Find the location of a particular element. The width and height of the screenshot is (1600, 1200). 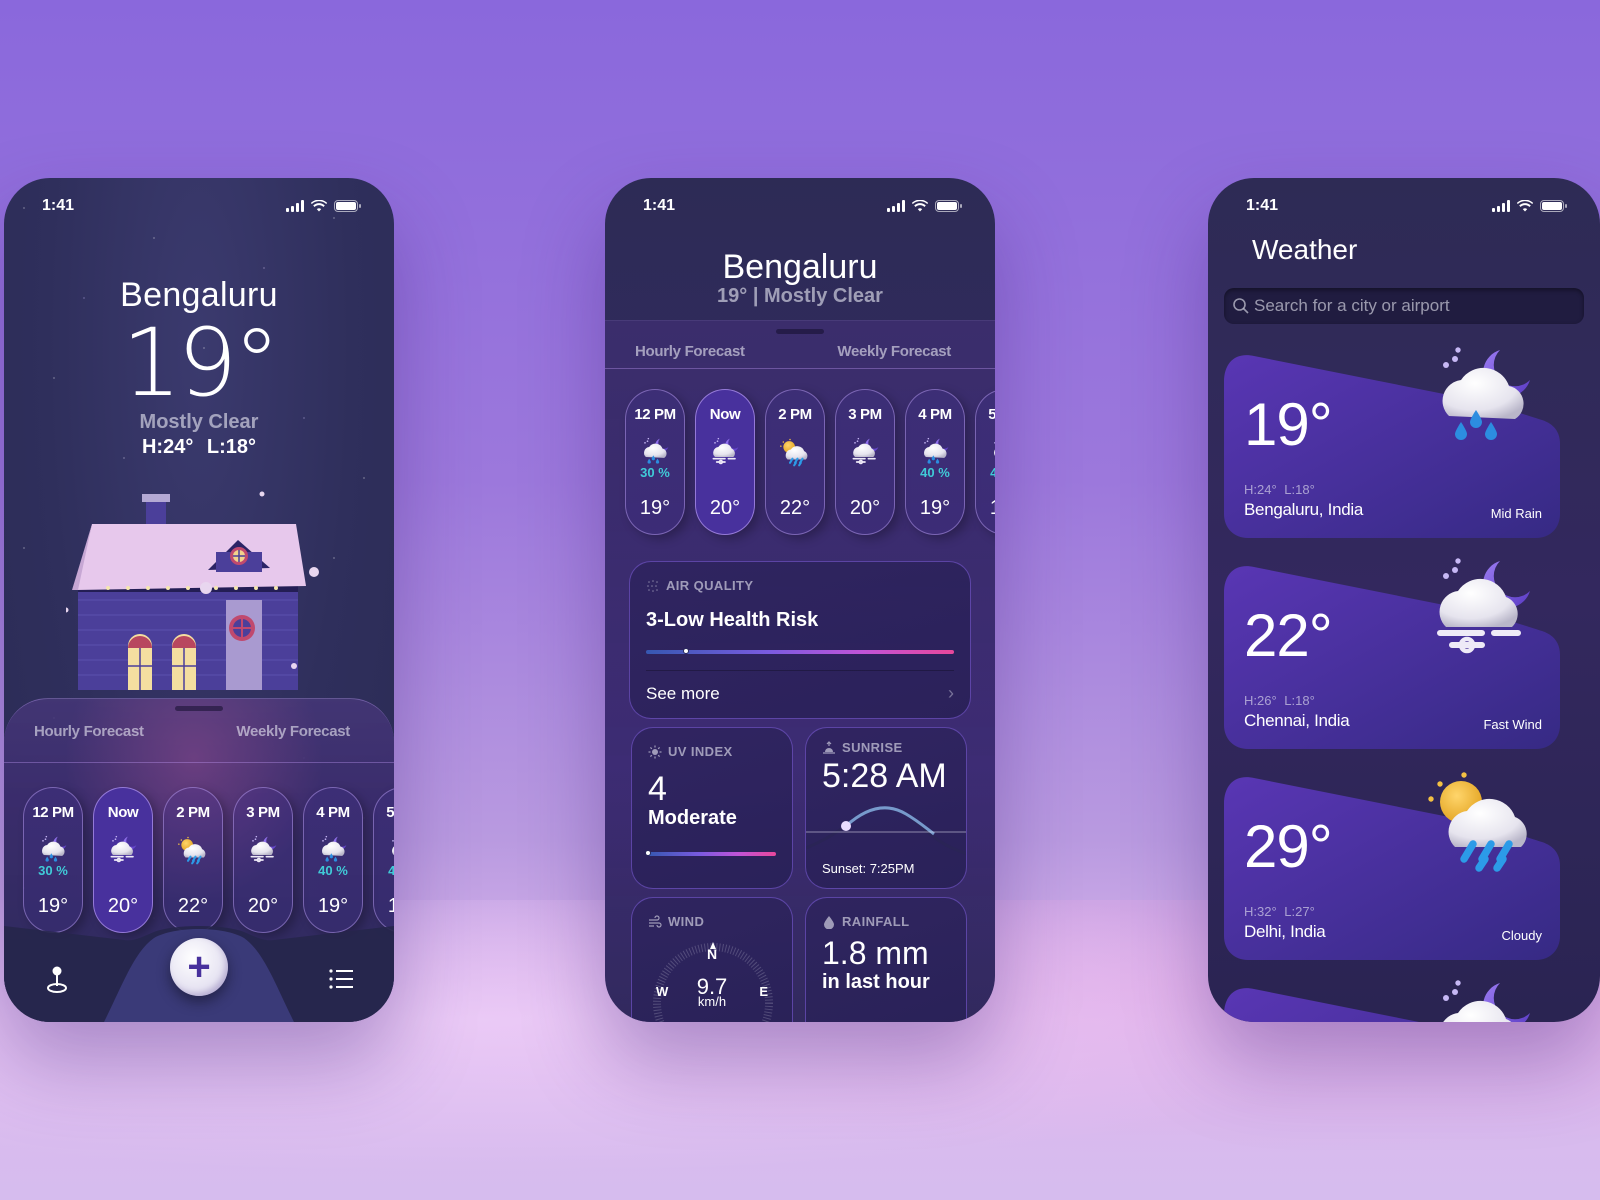

sun-path-graph is located at coordinates (886, 830).